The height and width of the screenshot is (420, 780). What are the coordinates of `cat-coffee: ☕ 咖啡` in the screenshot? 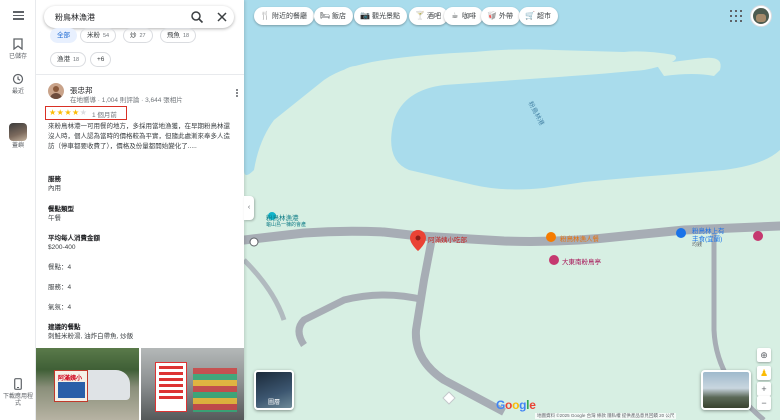 It's located at (463, 16).